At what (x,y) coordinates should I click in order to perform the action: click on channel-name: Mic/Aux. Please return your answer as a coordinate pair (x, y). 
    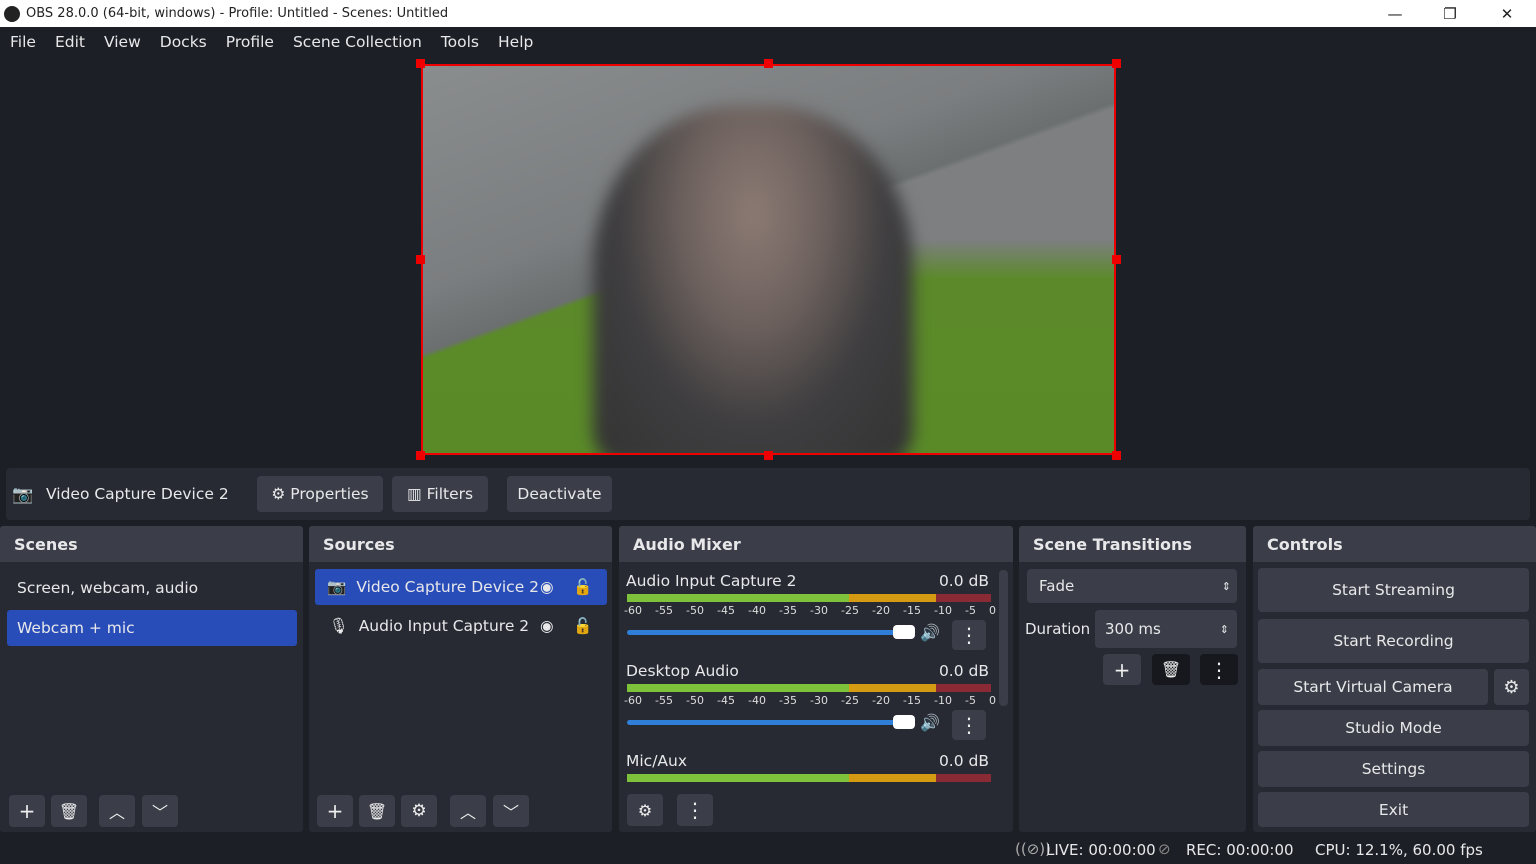
    Looking at the image, I should click on (657, 761).